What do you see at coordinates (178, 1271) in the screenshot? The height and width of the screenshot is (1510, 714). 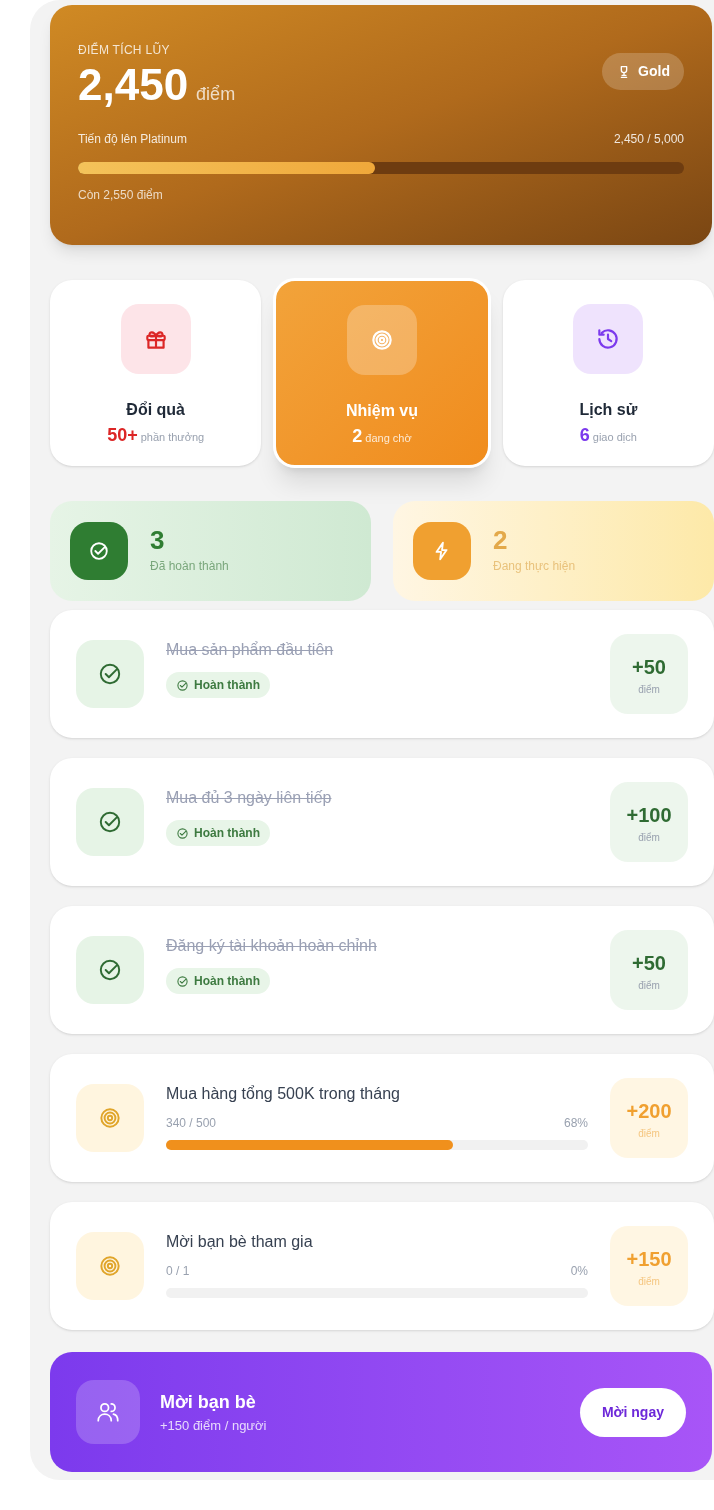 I see `progress-reading: 0 / 1` at bounding box center [178, 1271].